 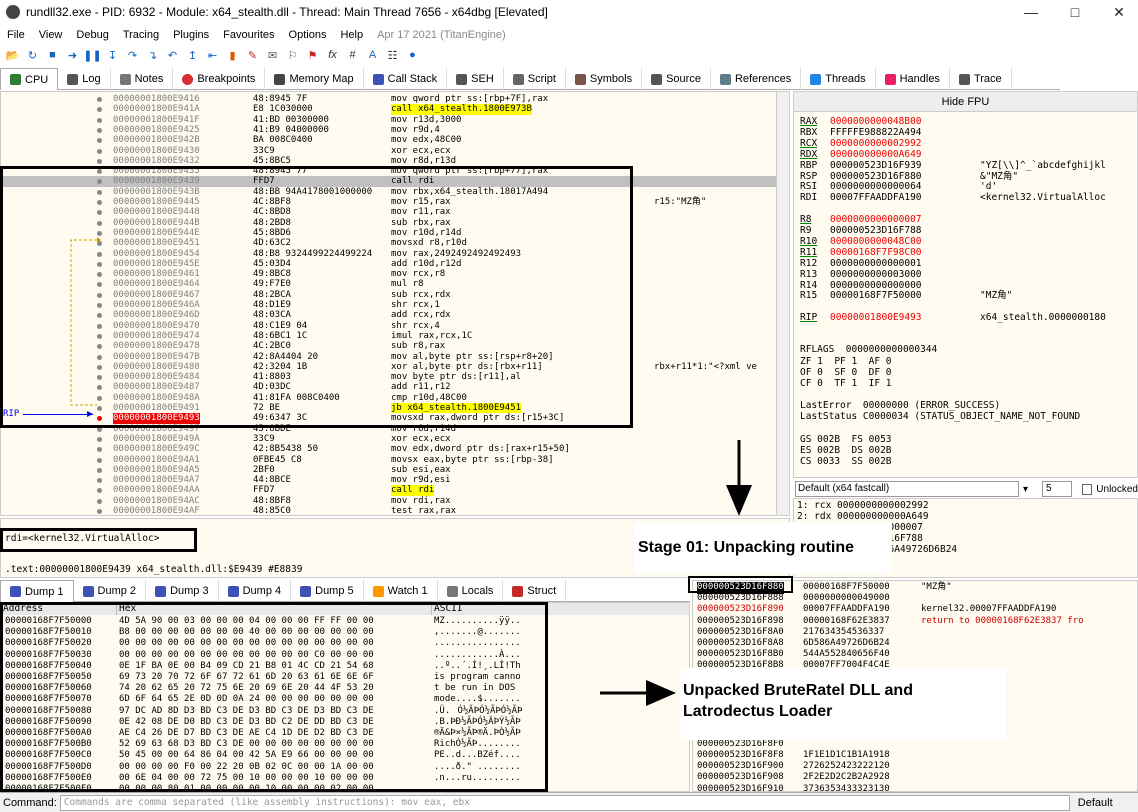 What do you see at coordinates (372, 55) in the screenshot?
I see `strings-icon: A` at bounding box center [372, 55].